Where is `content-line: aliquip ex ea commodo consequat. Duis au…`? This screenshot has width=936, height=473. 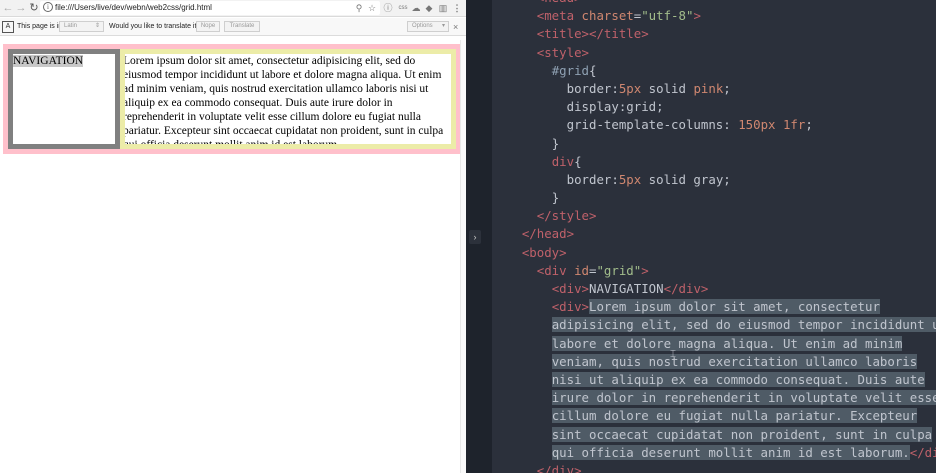 content-line: aliquip ex ea commodo consequat. Duis au… is located at coordinates (258, 103).